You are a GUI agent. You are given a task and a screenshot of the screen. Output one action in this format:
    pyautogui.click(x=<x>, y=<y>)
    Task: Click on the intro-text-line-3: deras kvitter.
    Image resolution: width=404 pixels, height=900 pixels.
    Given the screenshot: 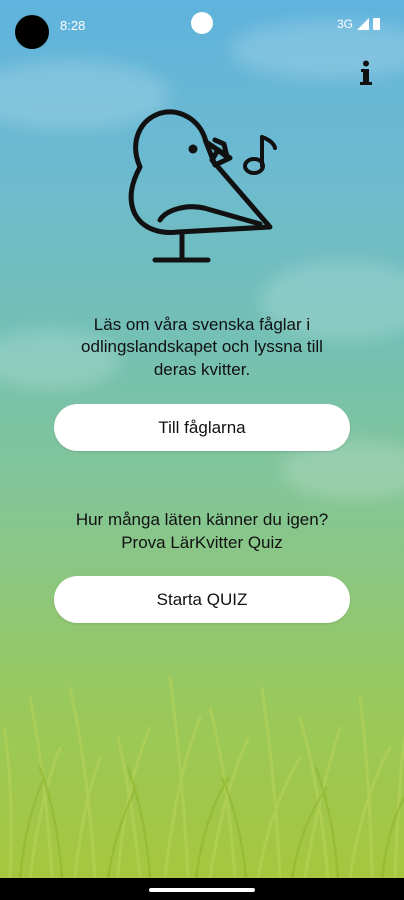 What is the action you would take?
    pyautogui.click(x=202, y=369)
    